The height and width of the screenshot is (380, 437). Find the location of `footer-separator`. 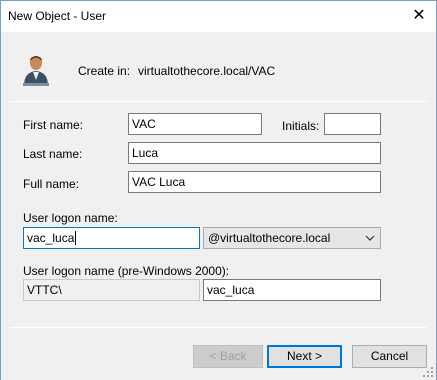

footer-separator is located at coordinates (218, 327).